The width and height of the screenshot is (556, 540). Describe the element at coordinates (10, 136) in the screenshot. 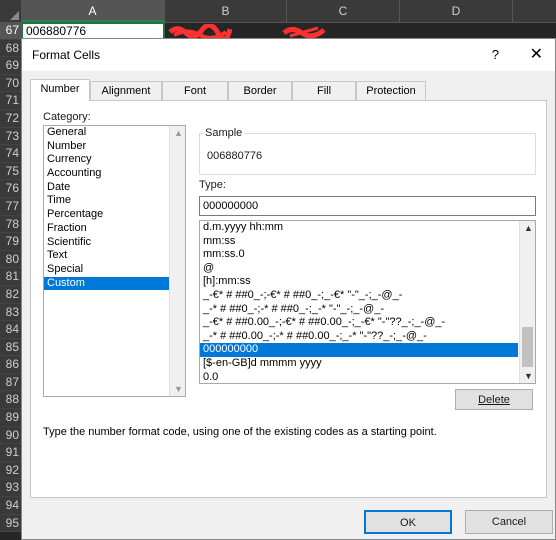

I see `row-header: 73` at that location.